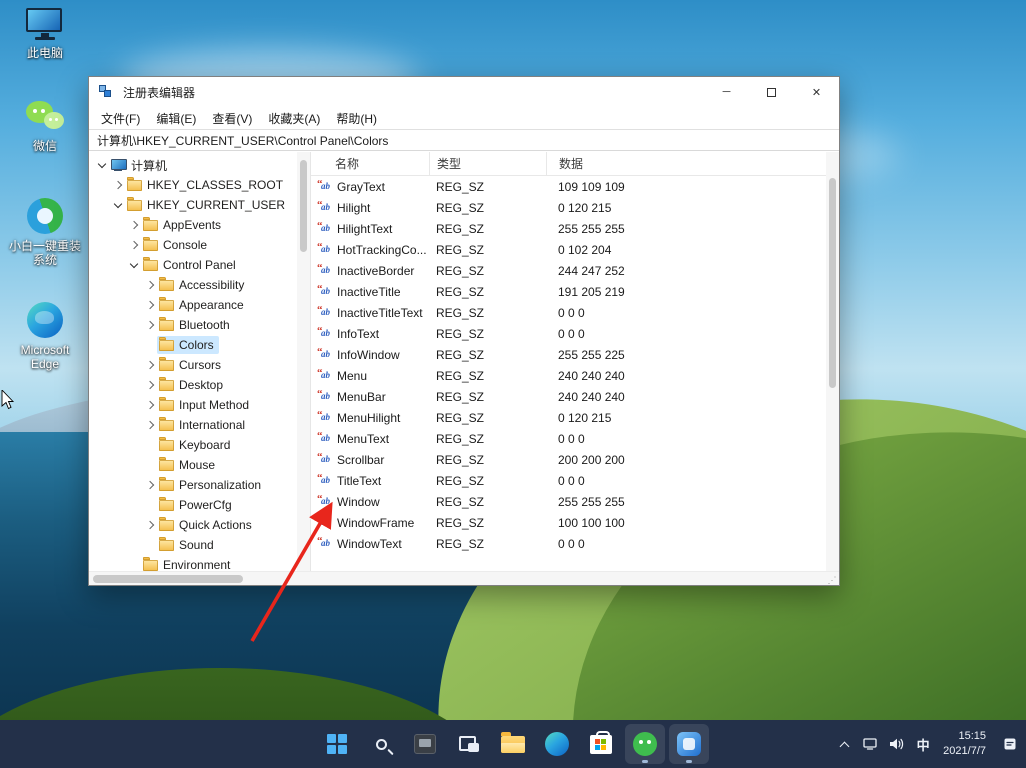 The width and height of the screenshot is (1026, 768). Describe the element at coordinates (193, 465) in the screenshot. I see `tree-item-mouse: Mouse` at that location.